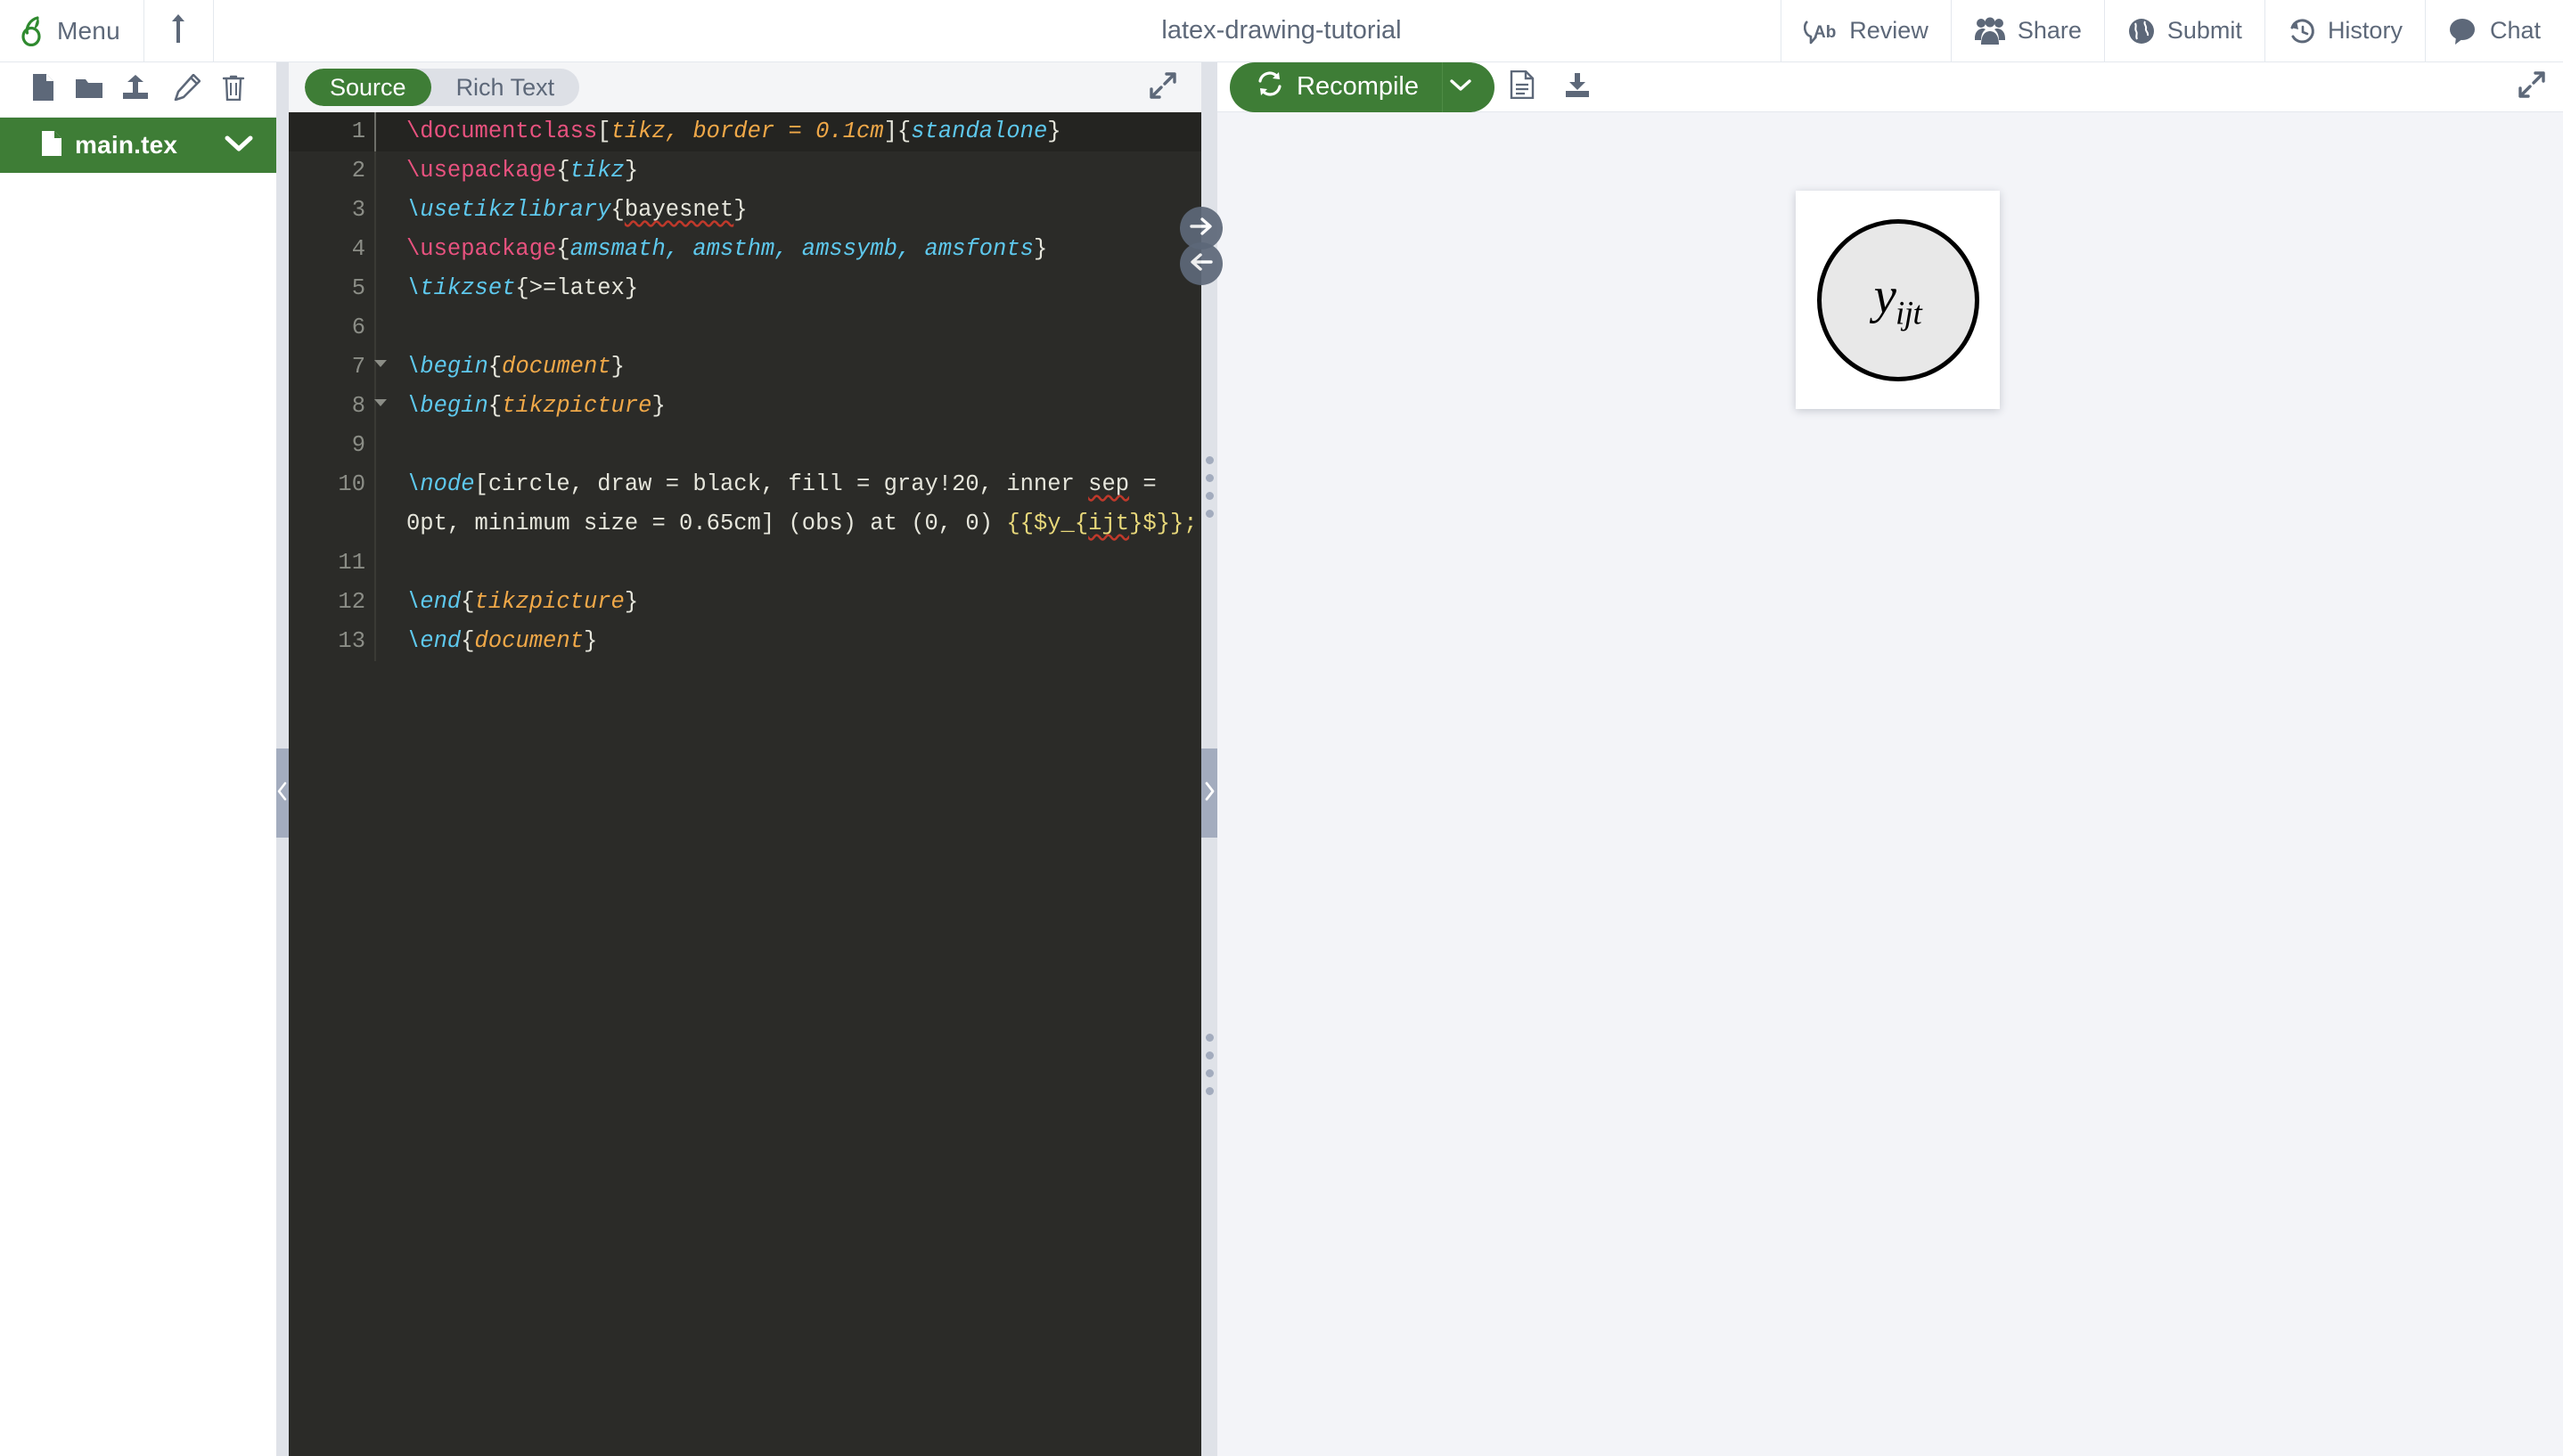  I want to click on recompile-options-button, so click(1468, 87).